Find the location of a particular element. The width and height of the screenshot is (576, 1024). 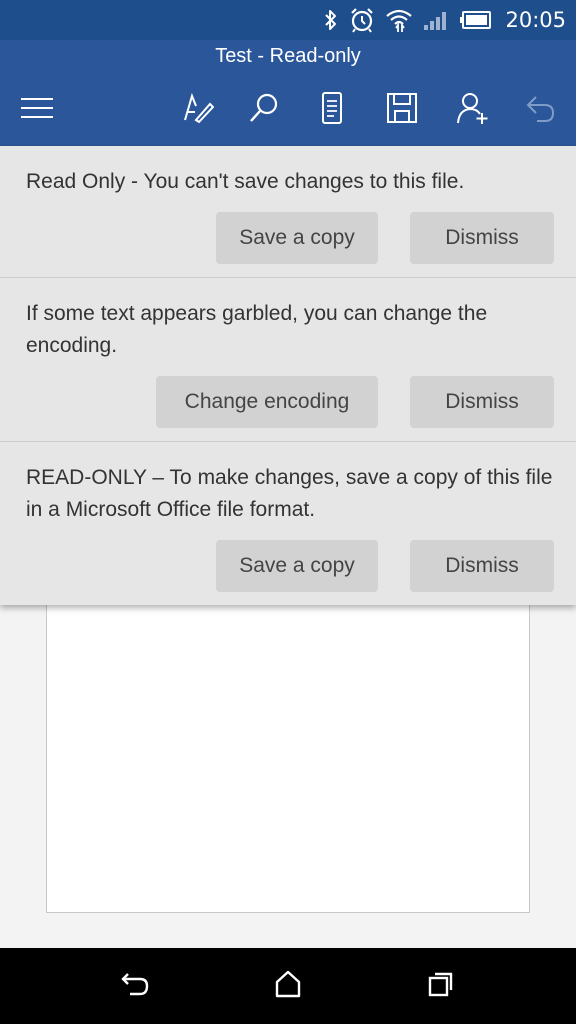

mobile-view-button is located at coordinates (332, 110).